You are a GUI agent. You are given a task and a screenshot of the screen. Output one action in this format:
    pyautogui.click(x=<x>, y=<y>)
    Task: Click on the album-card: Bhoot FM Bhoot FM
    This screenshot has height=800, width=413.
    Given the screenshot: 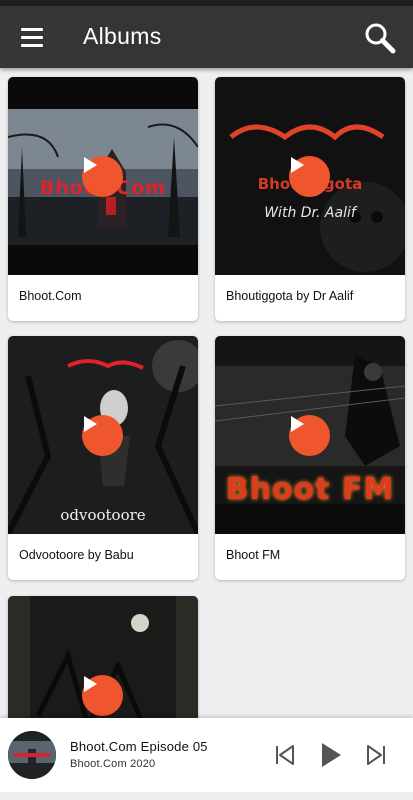 What is the action you would take?
    pyautogui.click(x=310, y=458)
    